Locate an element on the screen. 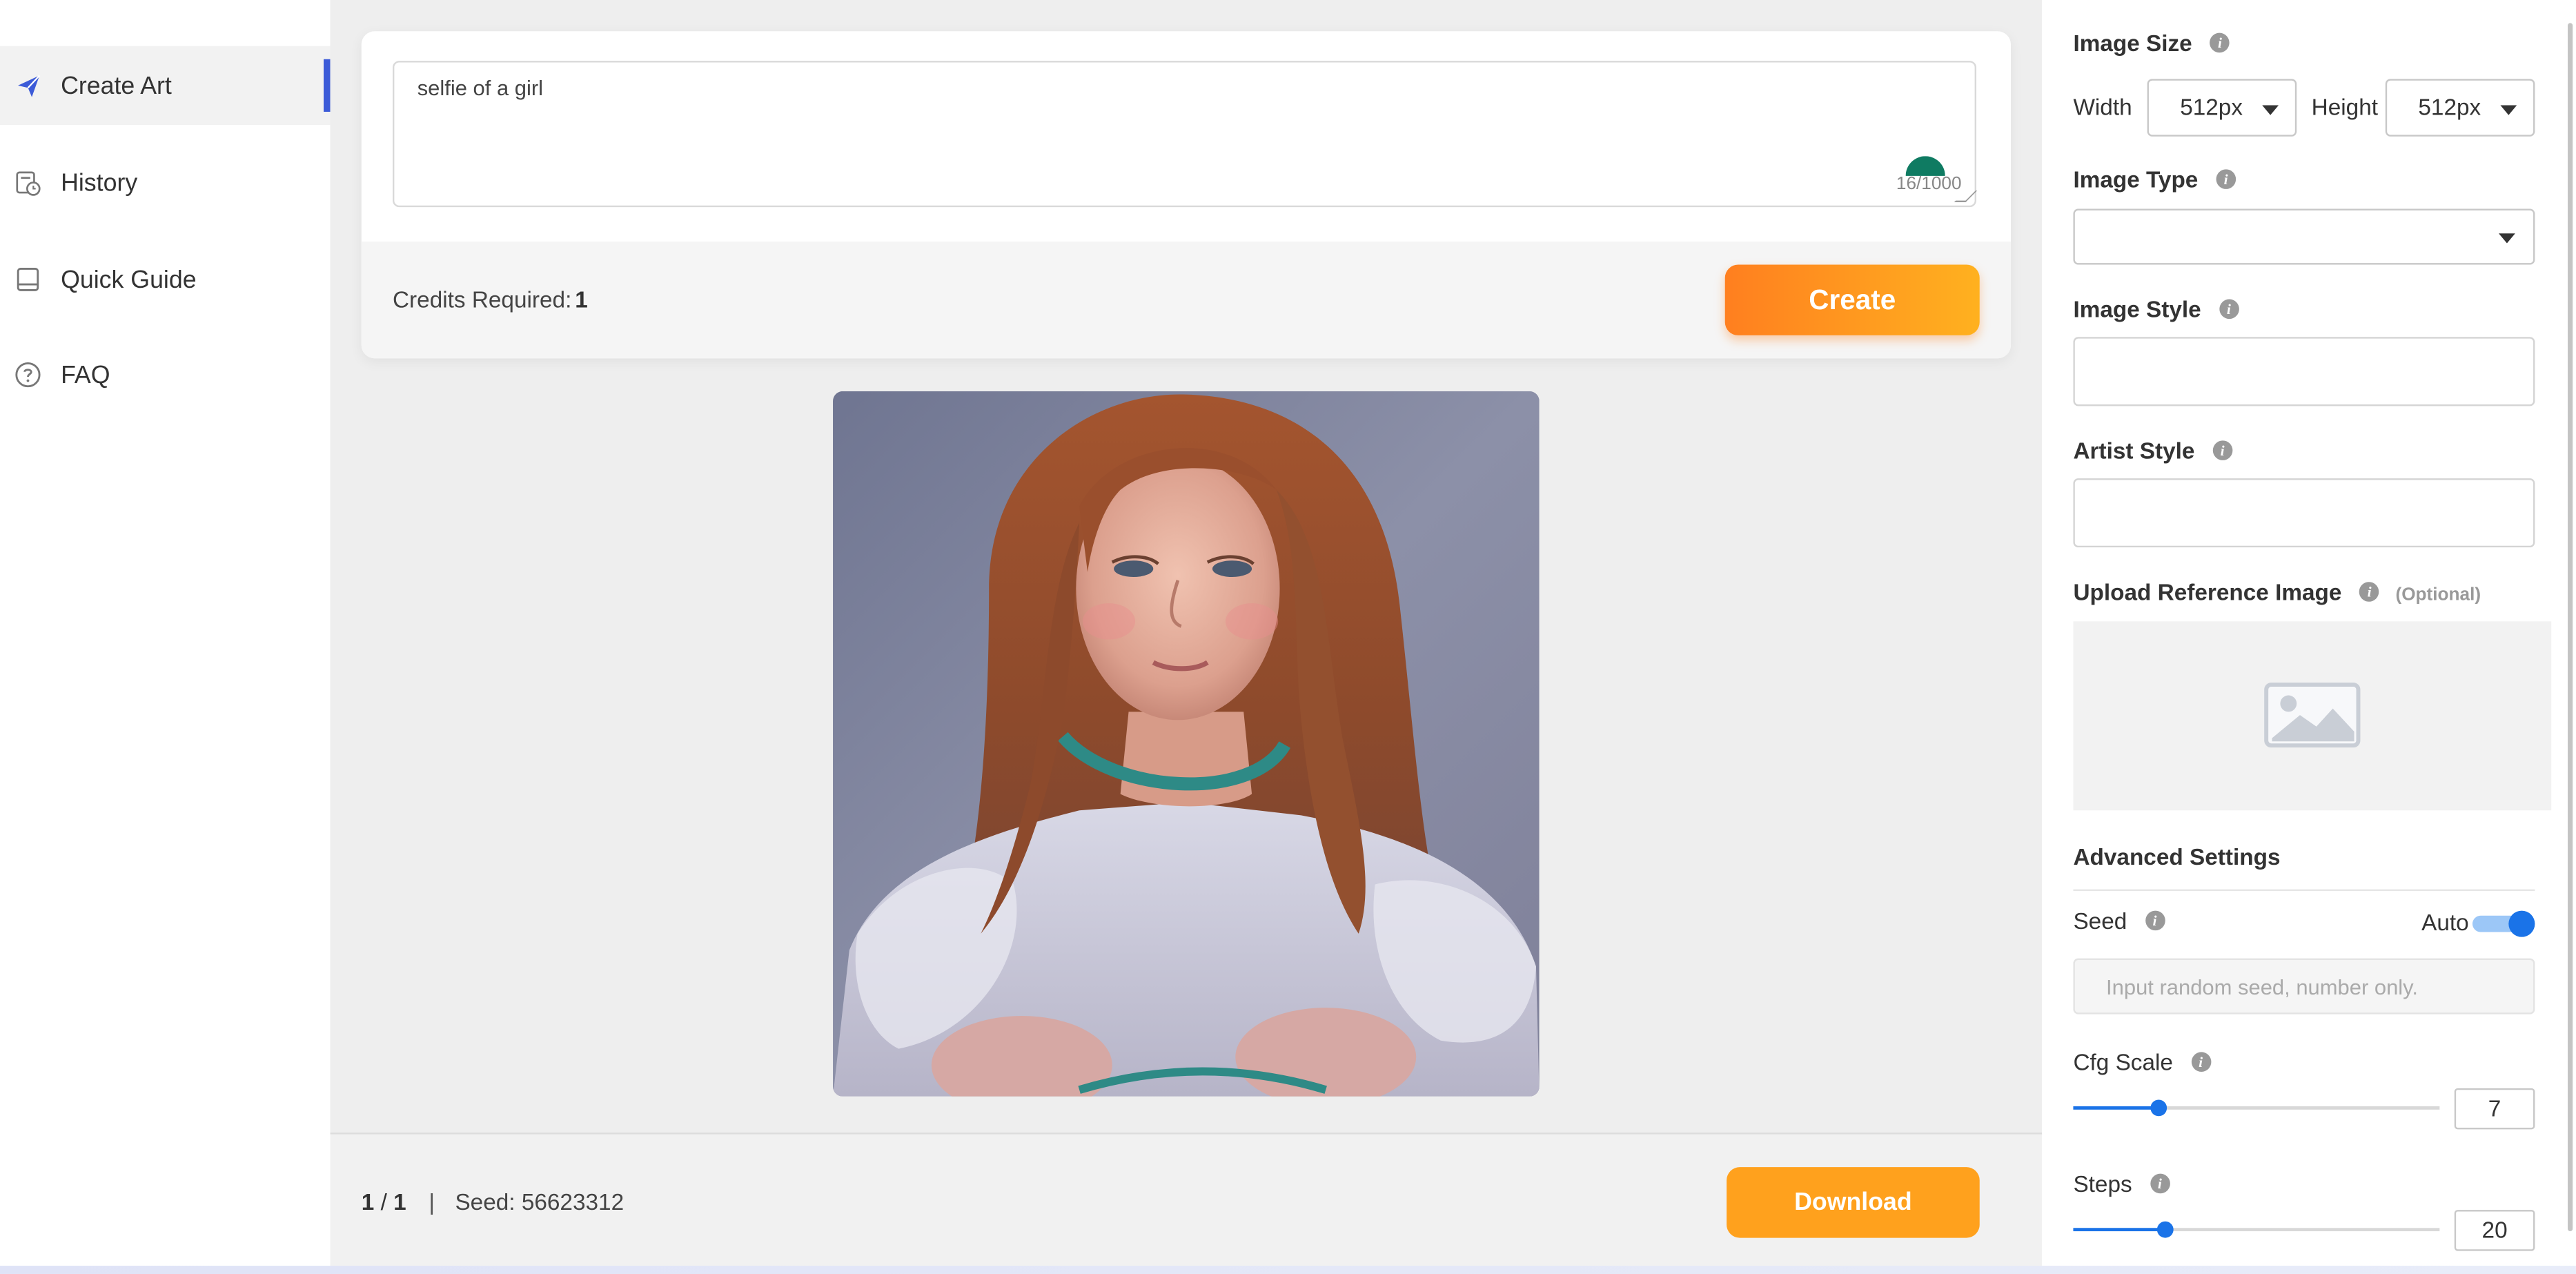 This screenshot has height=1274, width=2576. sidebar-item-quick-guide: Quick Guide is located at coordinates (165, 279).